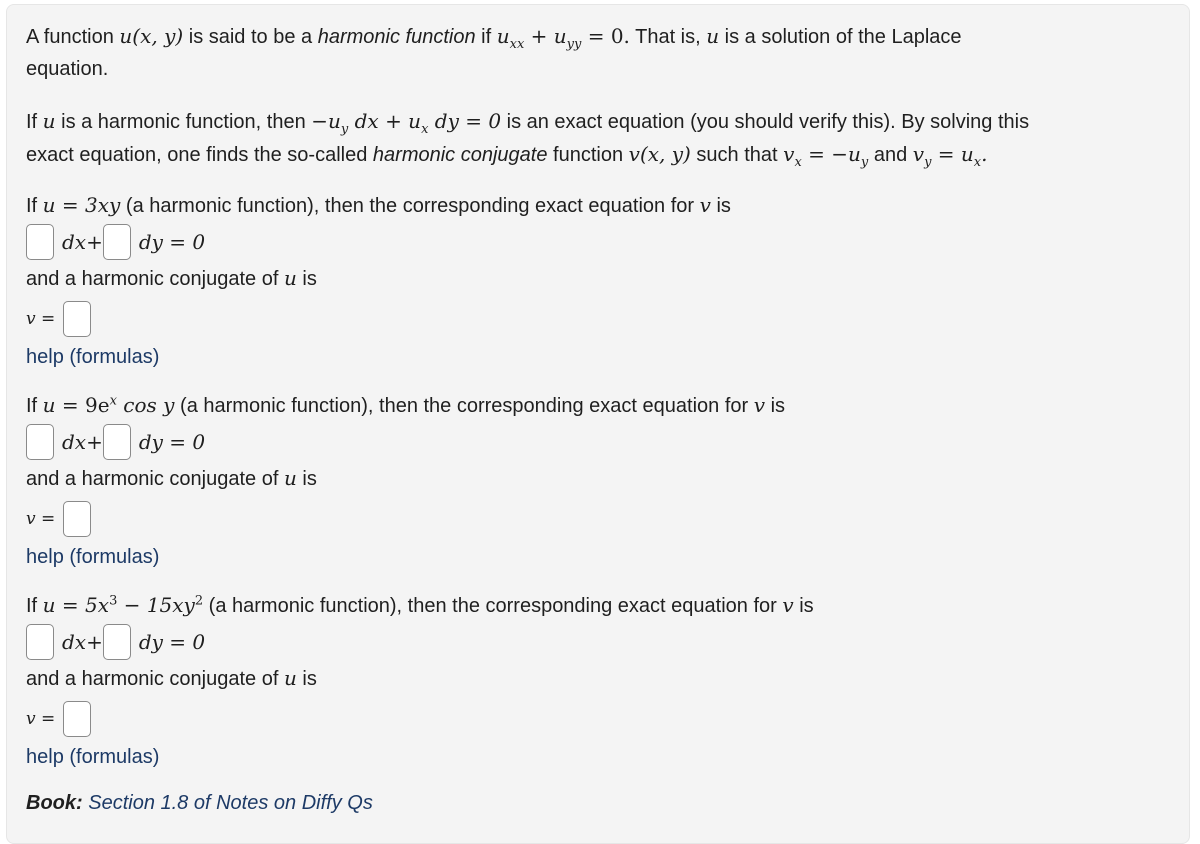 Image resolution: width=1200 pixels, height=844 pixels. Describe the element at coordinates (890, 155) in the screenshot. I see `text: and` at that location.